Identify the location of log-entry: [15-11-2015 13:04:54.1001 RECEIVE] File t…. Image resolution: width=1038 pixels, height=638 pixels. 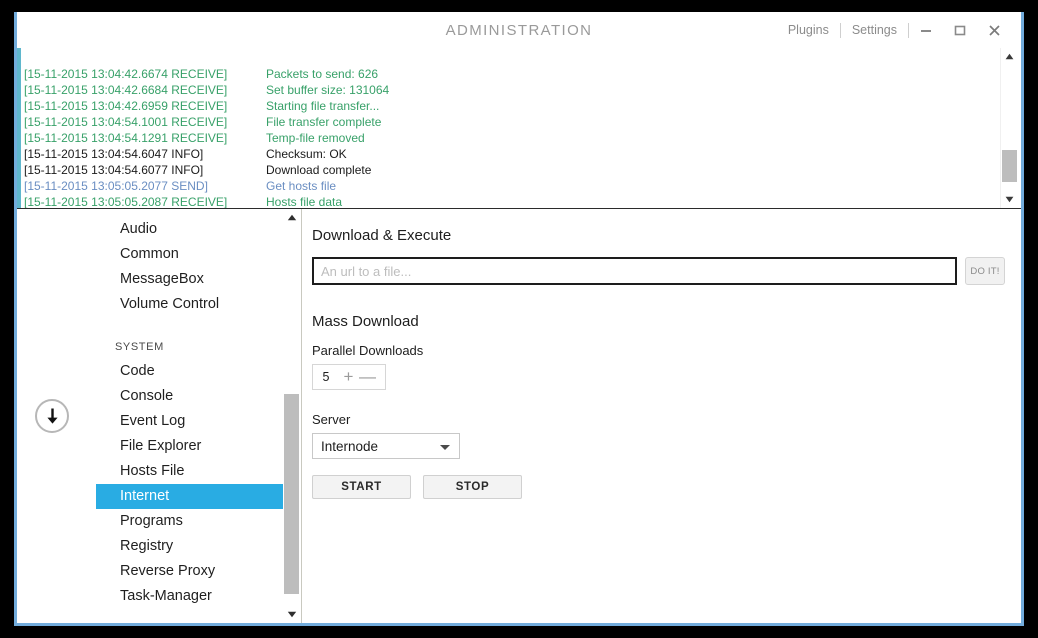
(507, 122).